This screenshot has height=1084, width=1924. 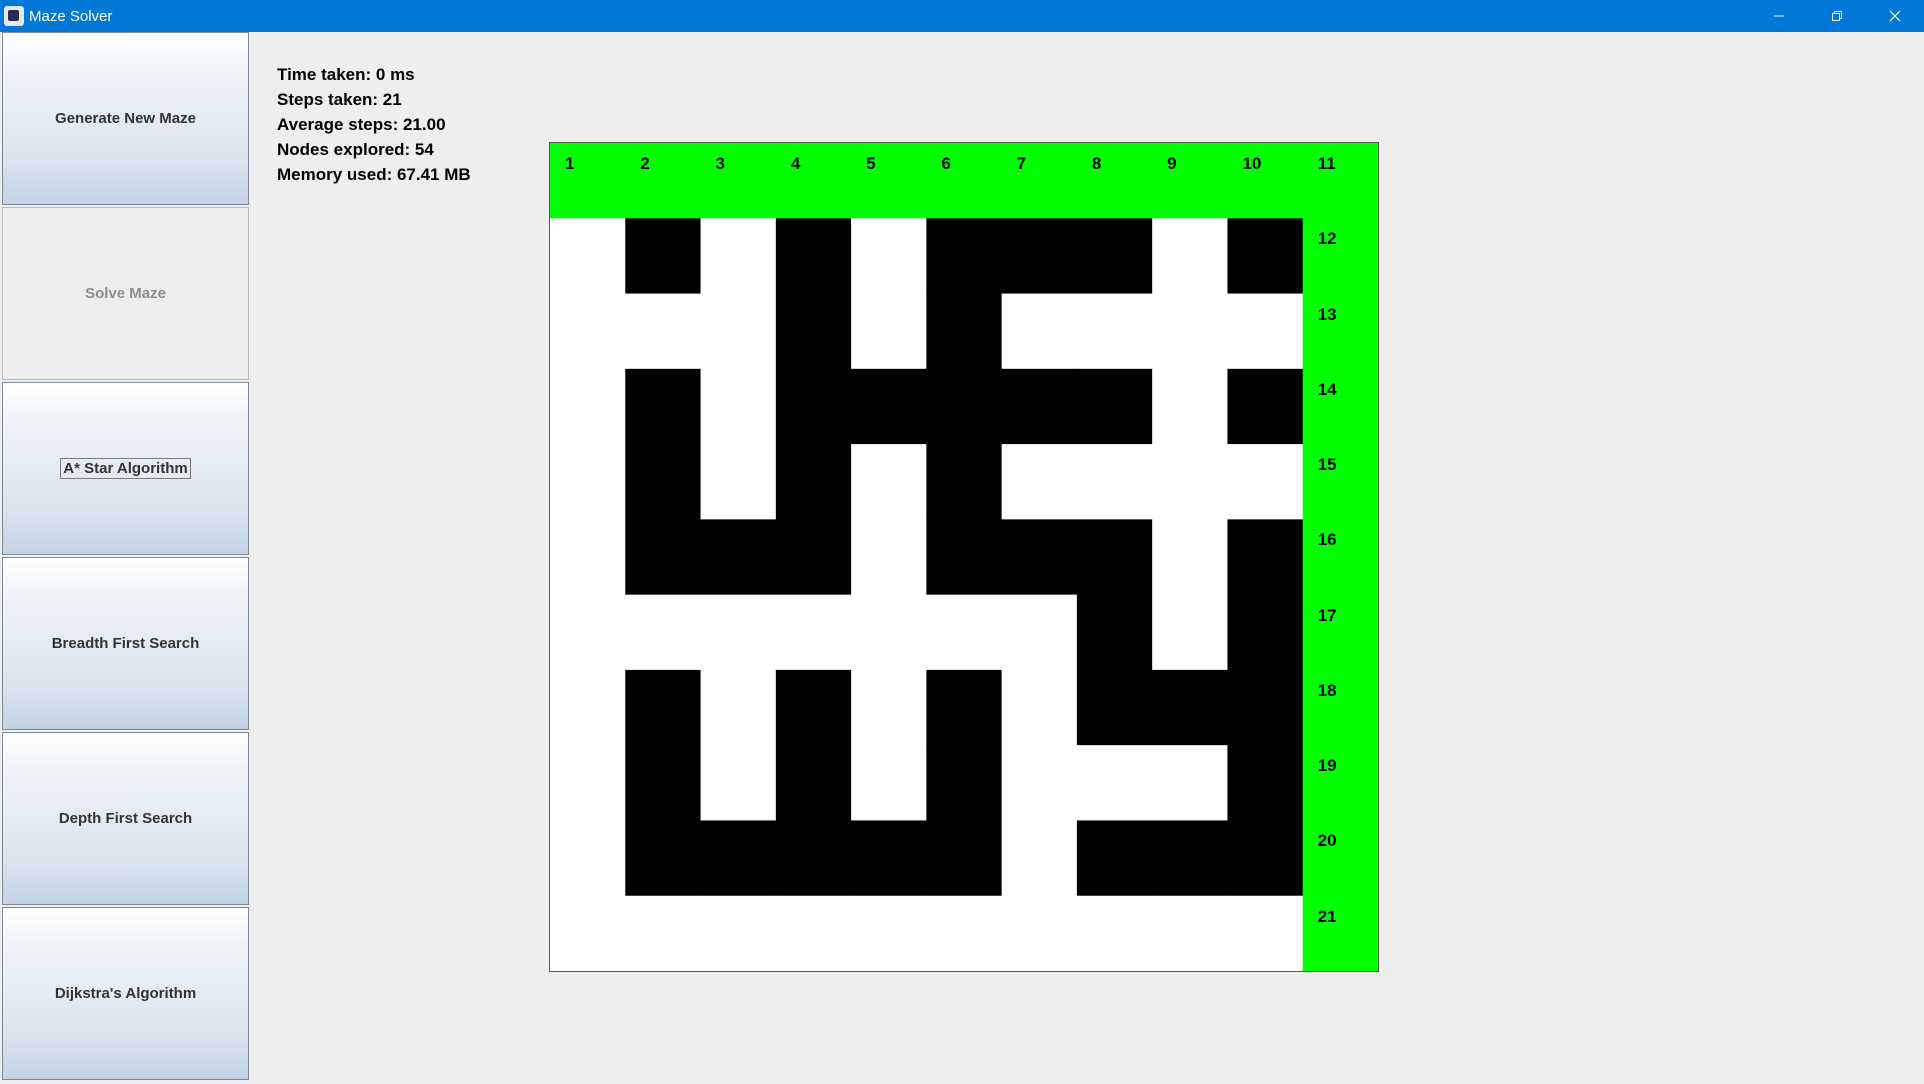 I want to click on close-button, so click(x=1895, y=16).